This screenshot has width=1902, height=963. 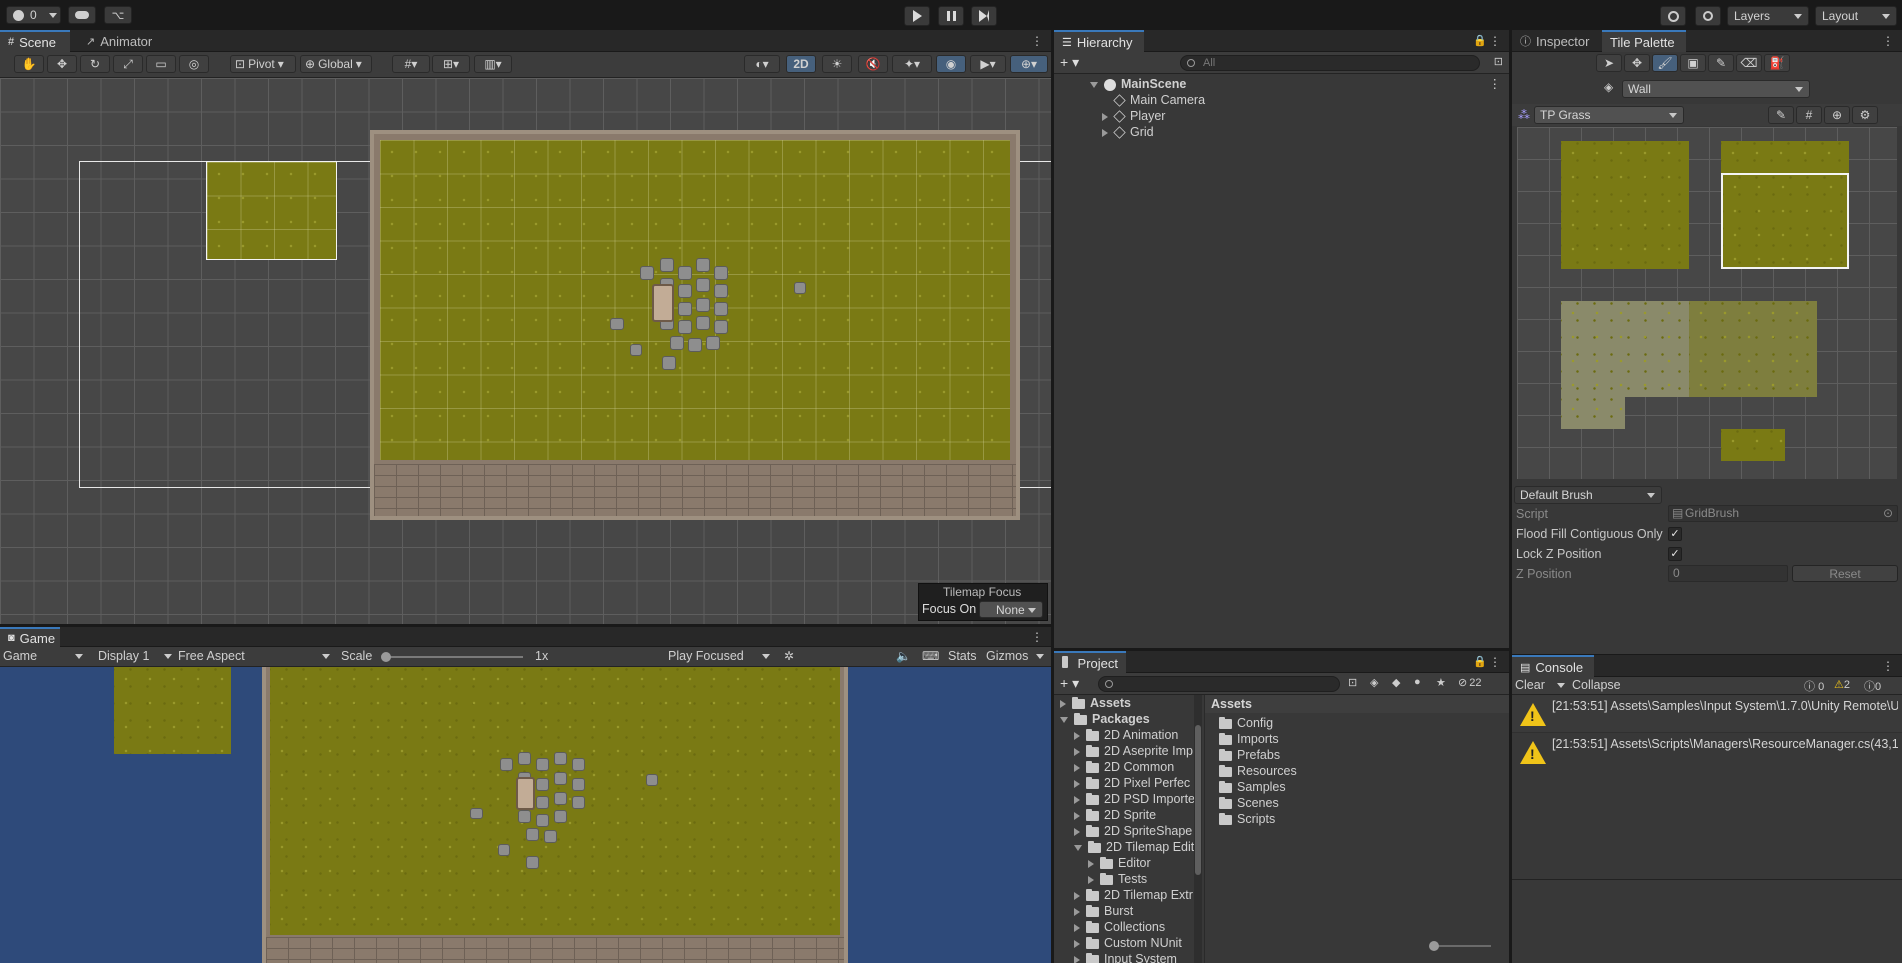 I want to click on lighting-toggle: ☀, so click(x=837, y=64).